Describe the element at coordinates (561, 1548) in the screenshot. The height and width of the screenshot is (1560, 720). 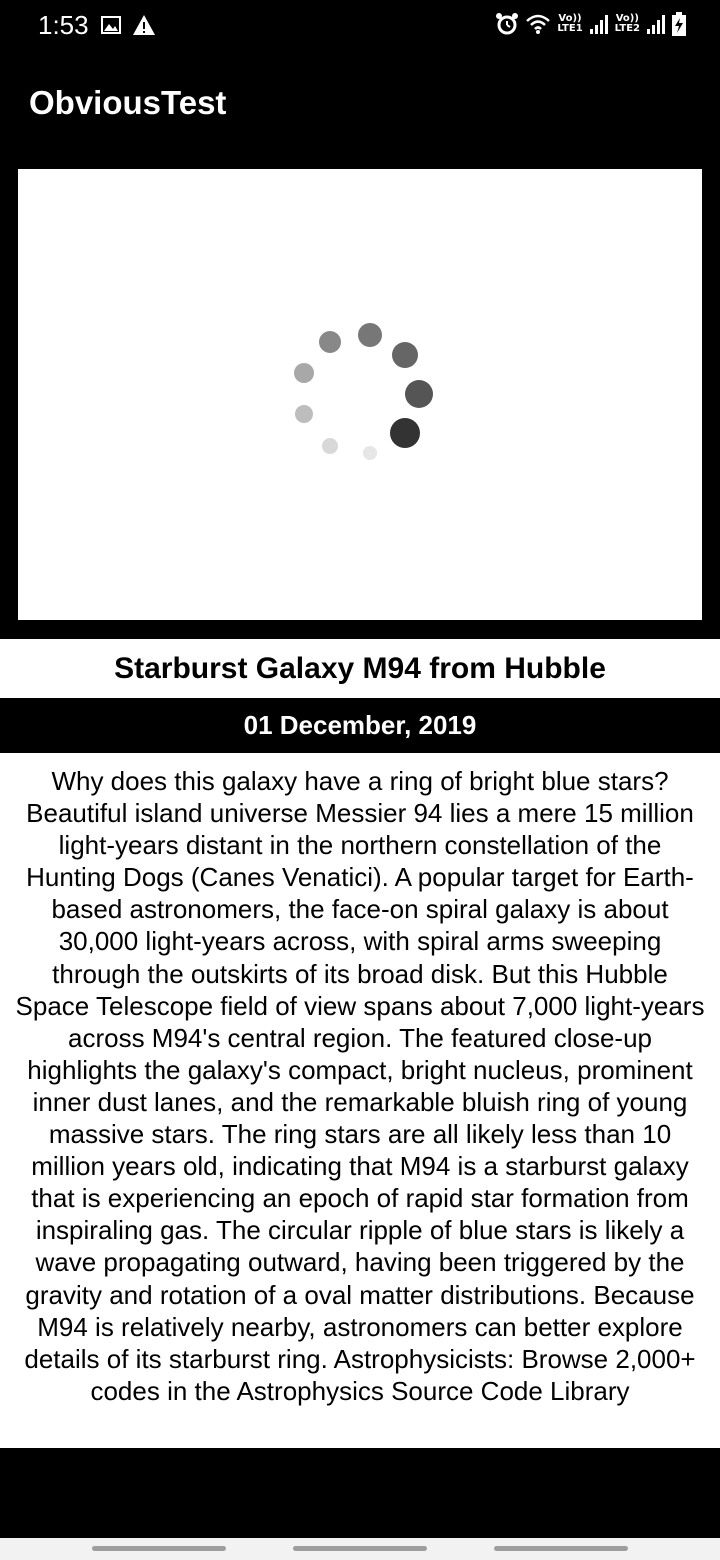
I see `nav-back-handle` at that location.